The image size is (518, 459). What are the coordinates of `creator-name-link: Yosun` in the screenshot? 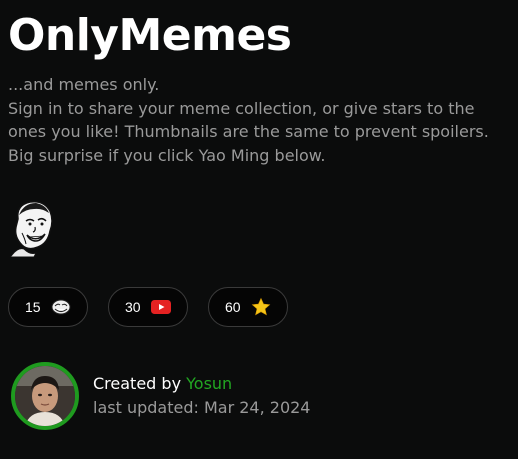 It's located at (209, 383).